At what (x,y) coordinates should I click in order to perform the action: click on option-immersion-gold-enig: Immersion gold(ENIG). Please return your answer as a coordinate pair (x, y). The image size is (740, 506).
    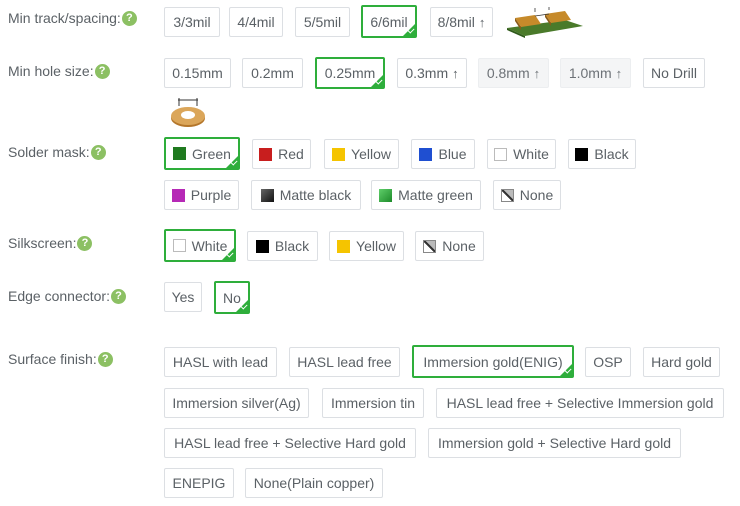
    Looking at the image, I should click on (493, 361).